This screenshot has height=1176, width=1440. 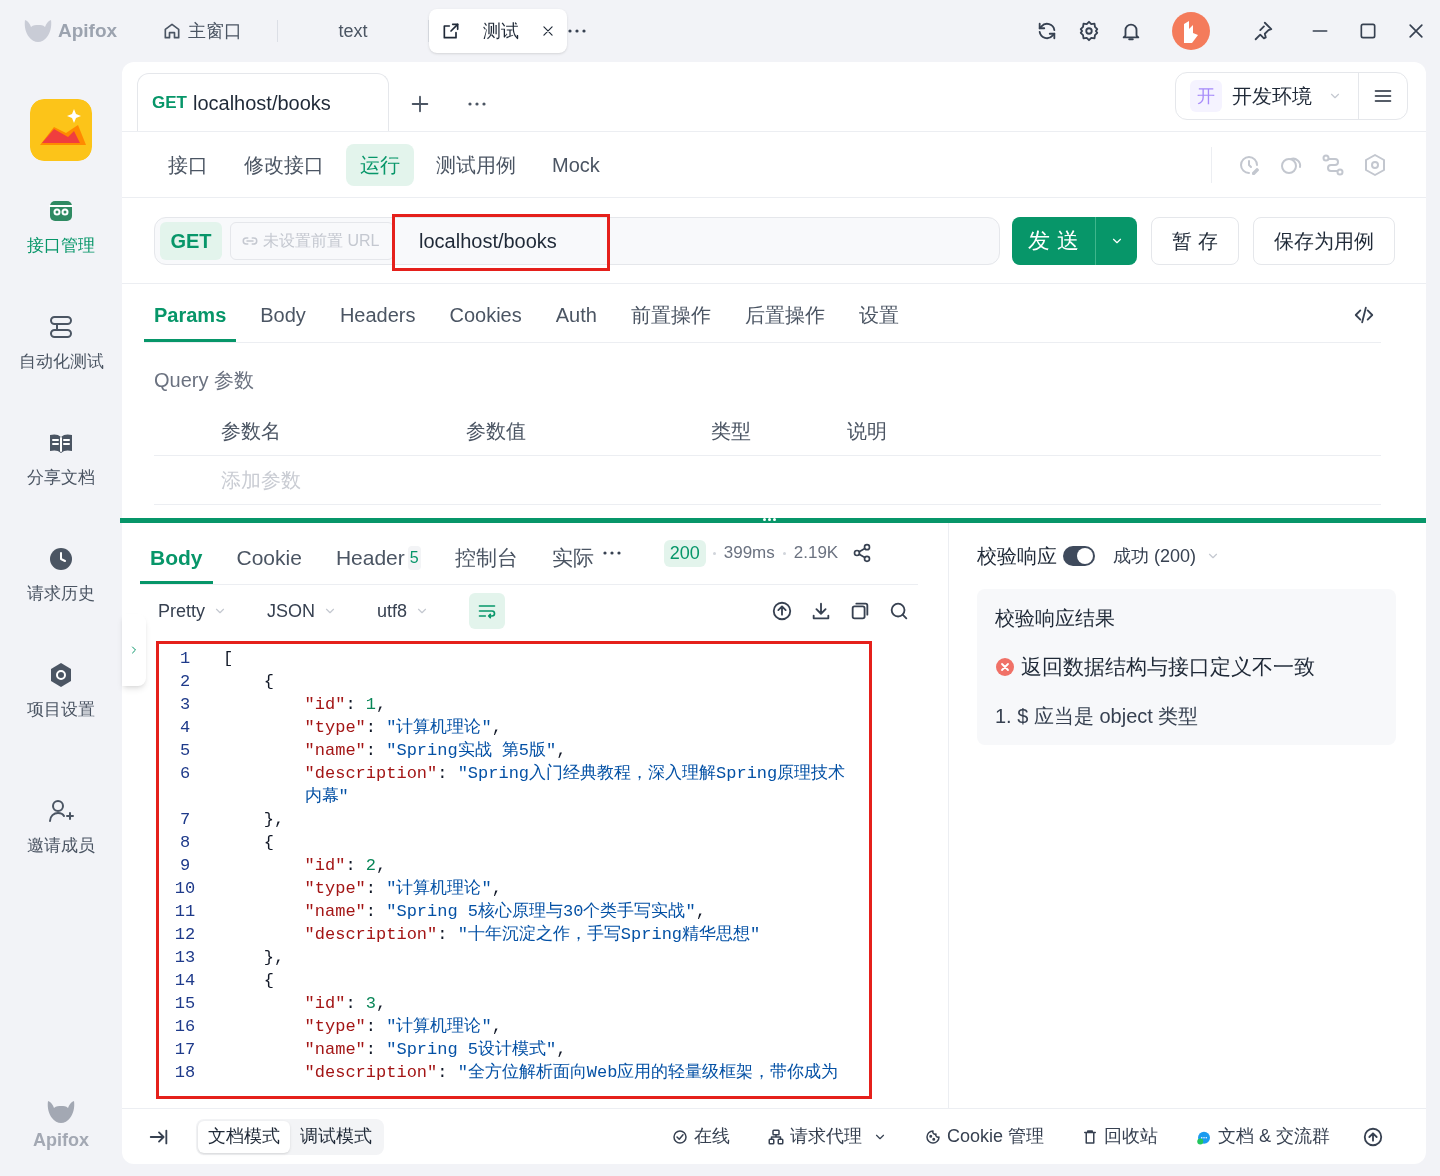 I want to click on format-select: utf8, so click(x=403, y=611).